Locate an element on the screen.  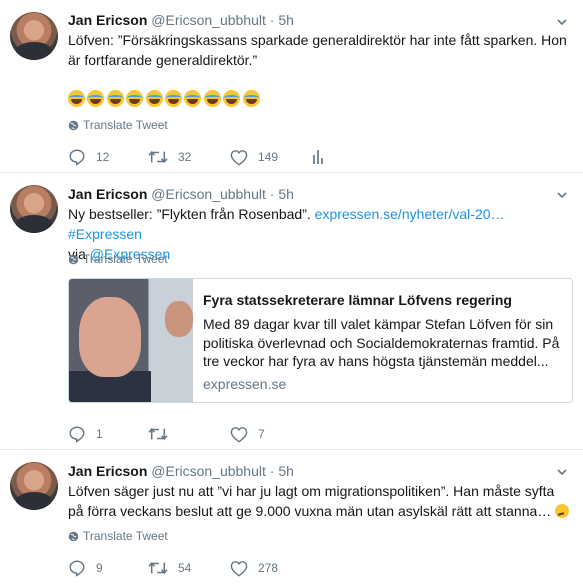
reply-button: 12 is located at coordinates (88, 157).